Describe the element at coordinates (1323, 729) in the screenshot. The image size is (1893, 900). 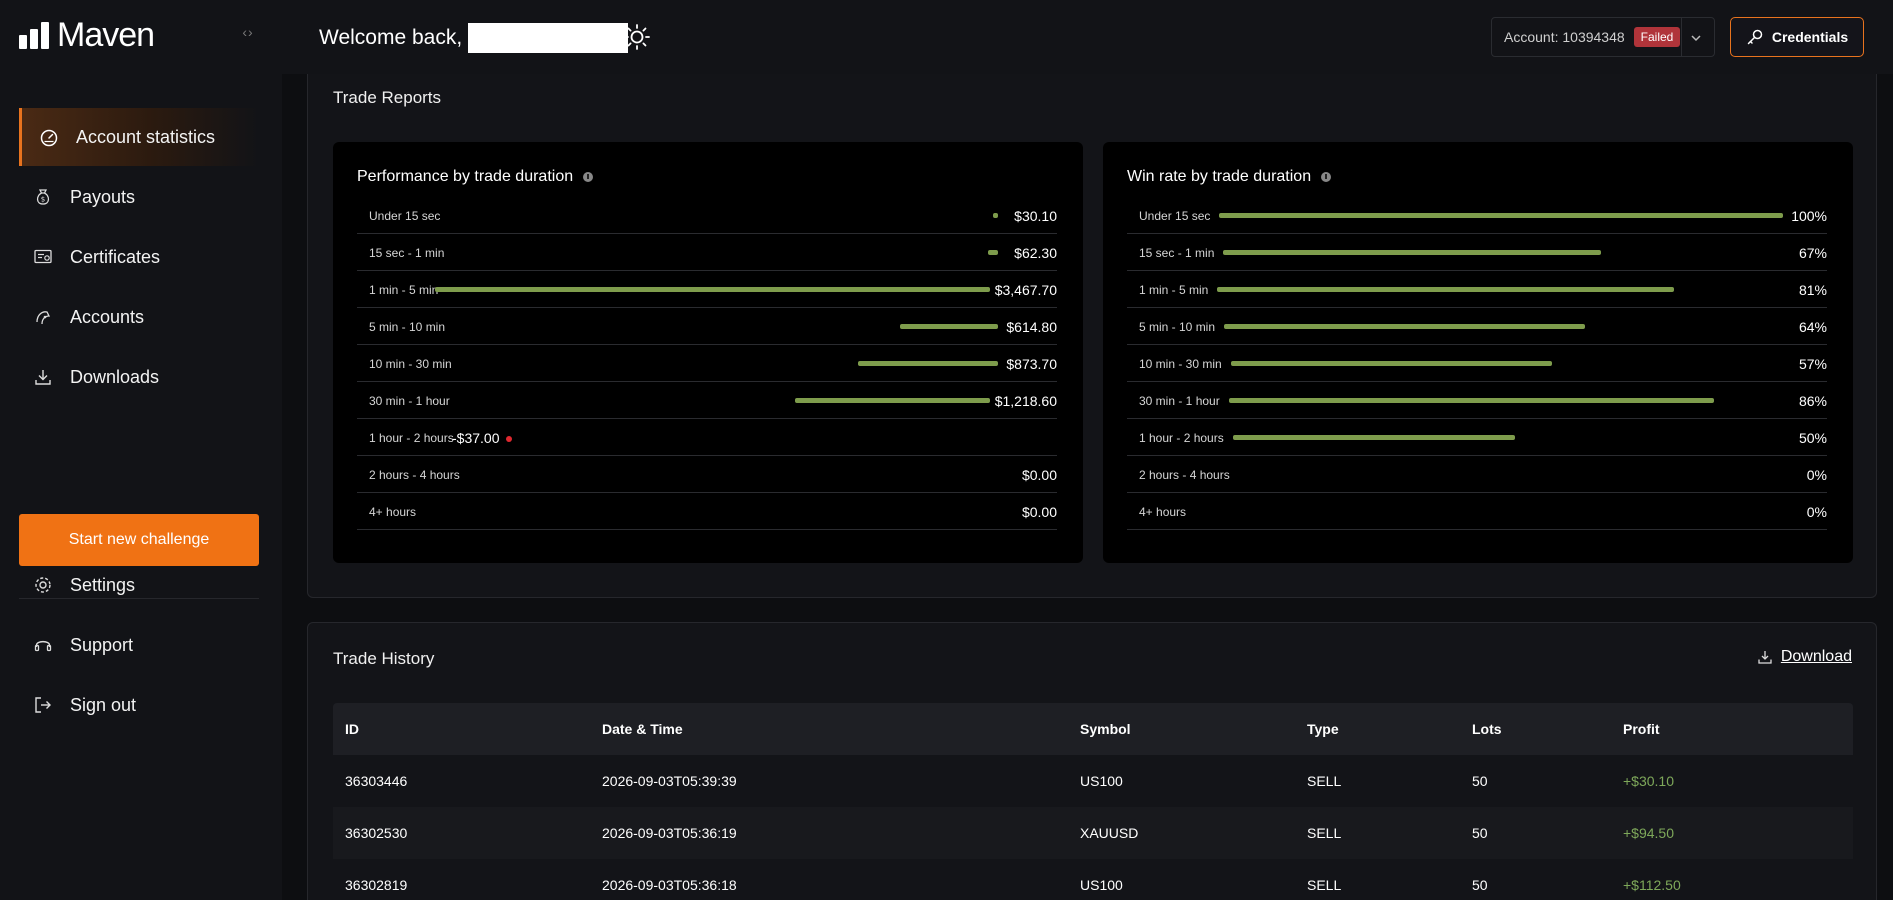
I see `column-header-type: Type` at that location.